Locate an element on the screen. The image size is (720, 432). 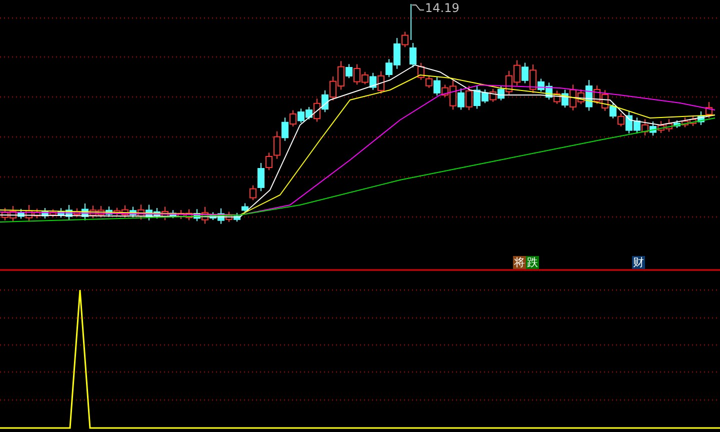
signal-badge: 将 is located at coordinates (519, 262).